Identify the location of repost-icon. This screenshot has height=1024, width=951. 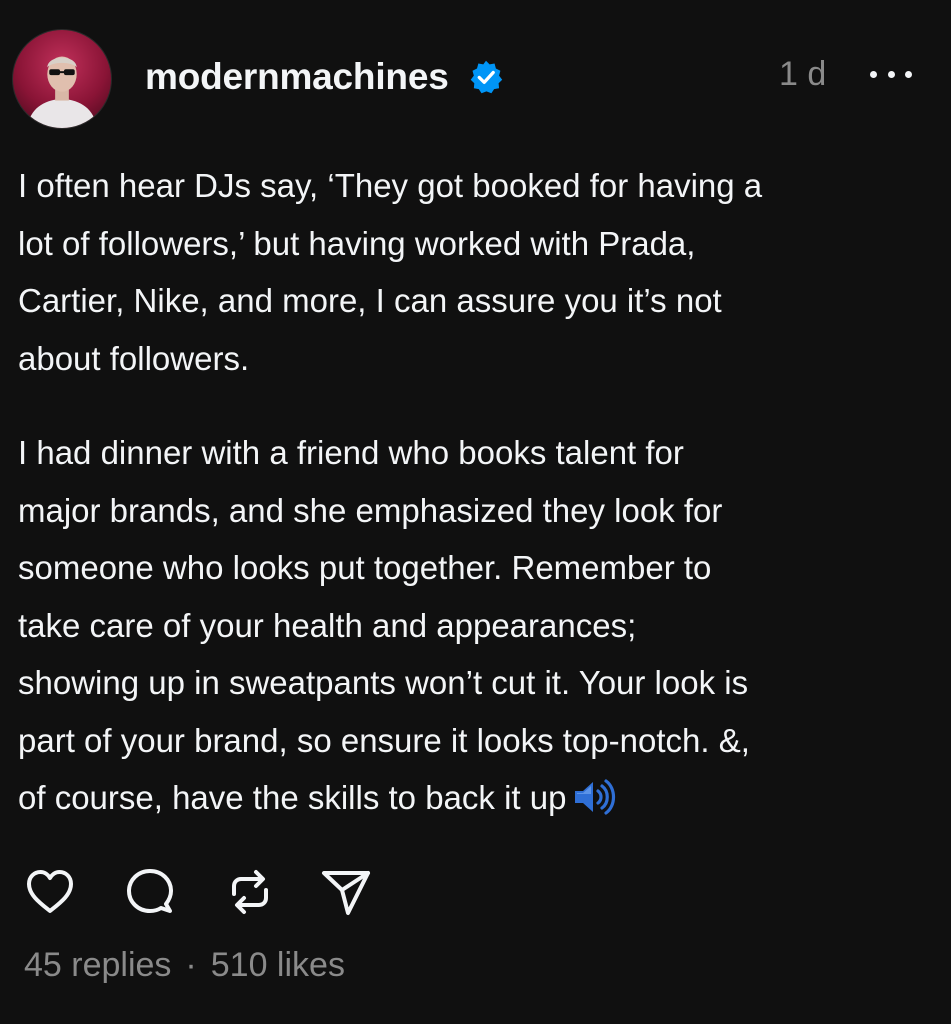
(250, 892).